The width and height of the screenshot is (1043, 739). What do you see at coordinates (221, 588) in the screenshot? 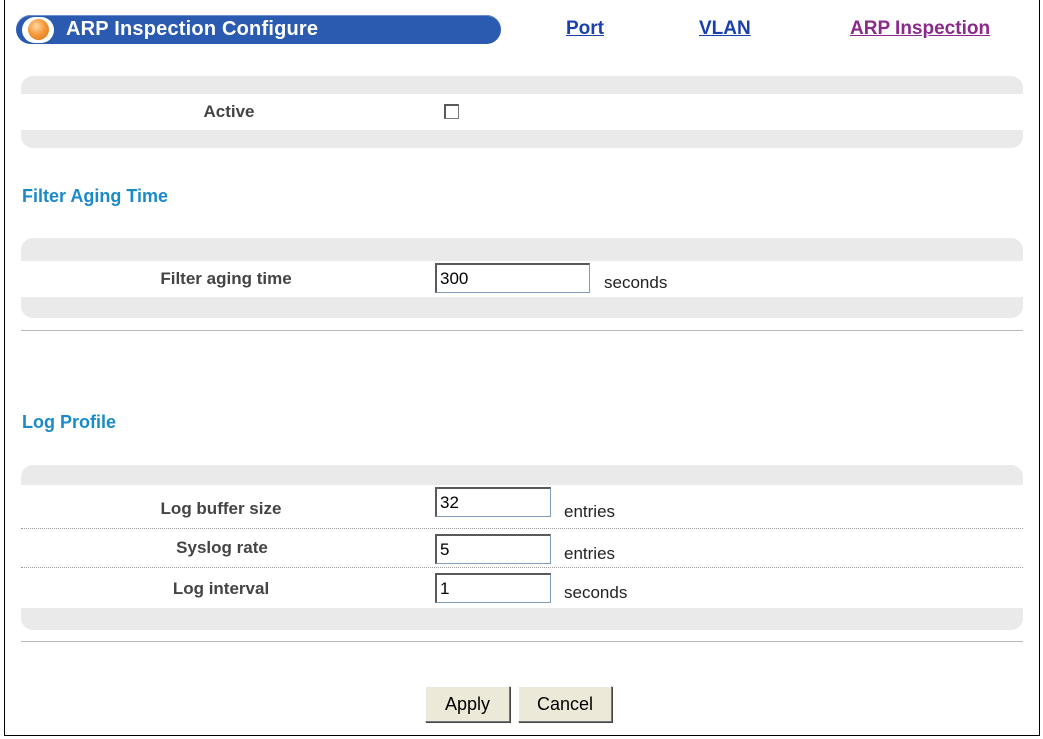
I see `log-interval-label: Log interval` at bounding box center [221, 588].